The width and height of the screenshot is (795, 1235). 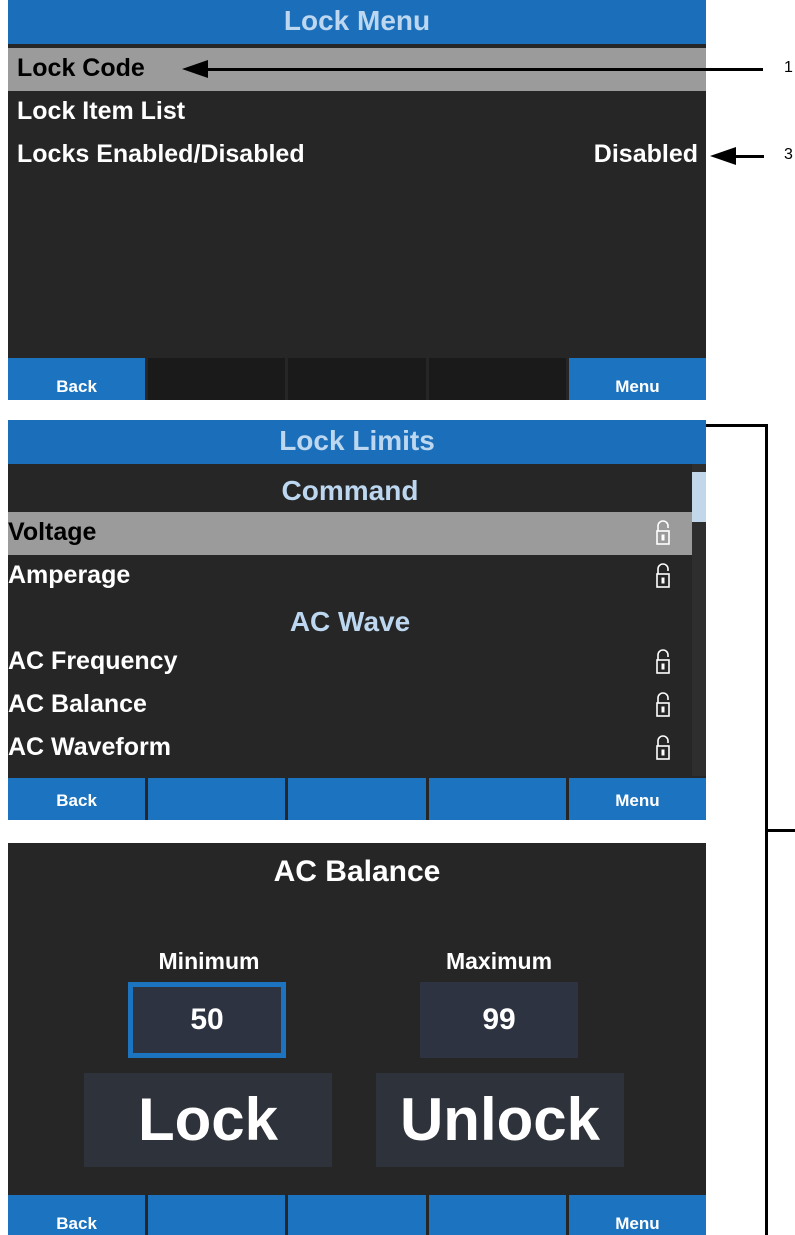 I want to click on lock-limits-title: Lock Limits, so click(x=357, y=440).